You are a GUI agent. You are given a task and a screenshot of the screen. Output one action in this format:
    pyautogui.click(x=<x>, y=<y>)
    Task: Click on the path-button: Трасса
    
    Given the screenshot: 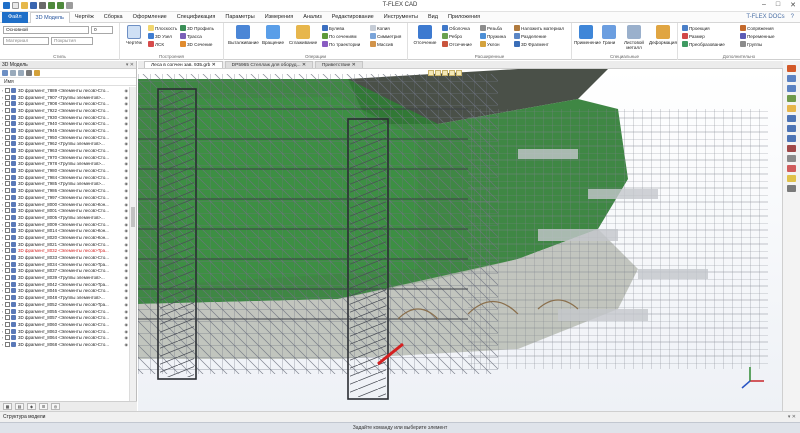 What is the action you would take?
    pyautogui.click(x=191, y=36)
    